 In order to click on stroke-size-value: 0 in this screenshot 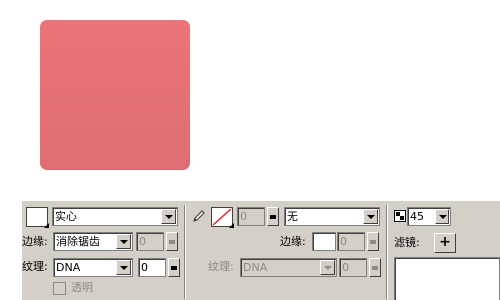, I will do `click(243, 216)`.